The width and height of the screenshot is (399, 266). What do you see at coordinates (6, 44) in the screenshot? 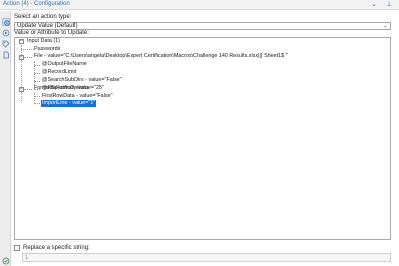
I see `tag-icon` at bounding box center [6, 44].